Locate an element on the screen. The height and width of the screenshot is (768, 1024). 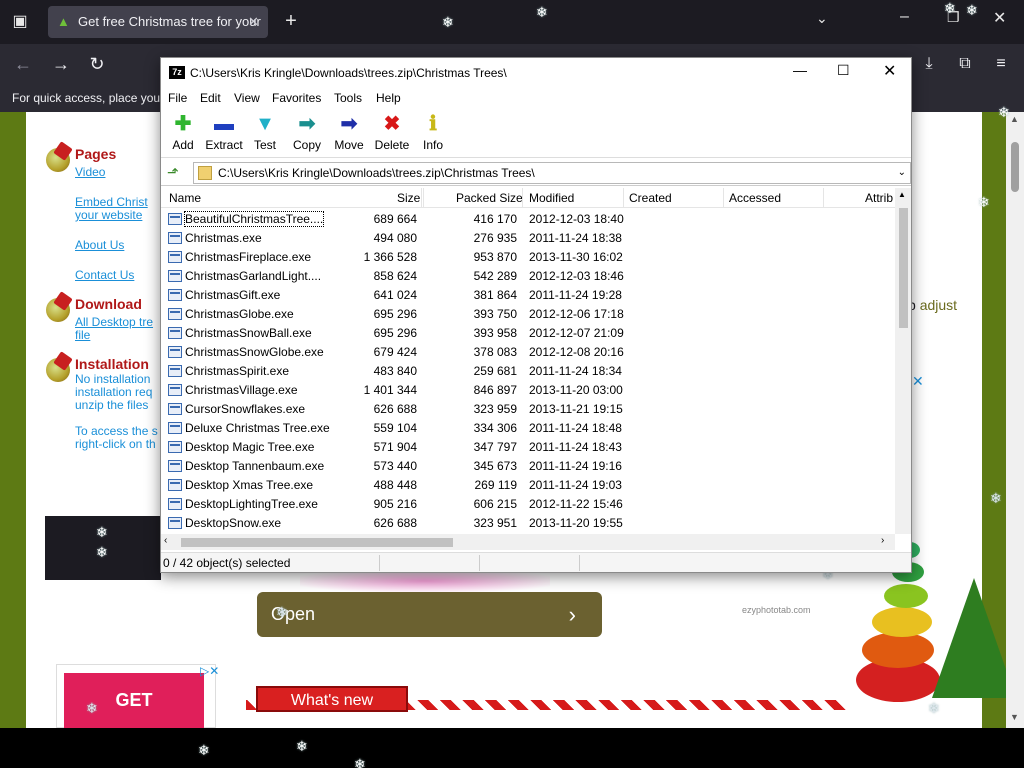
snowflake-icon: ❄ is located at coordinates (984, 202).